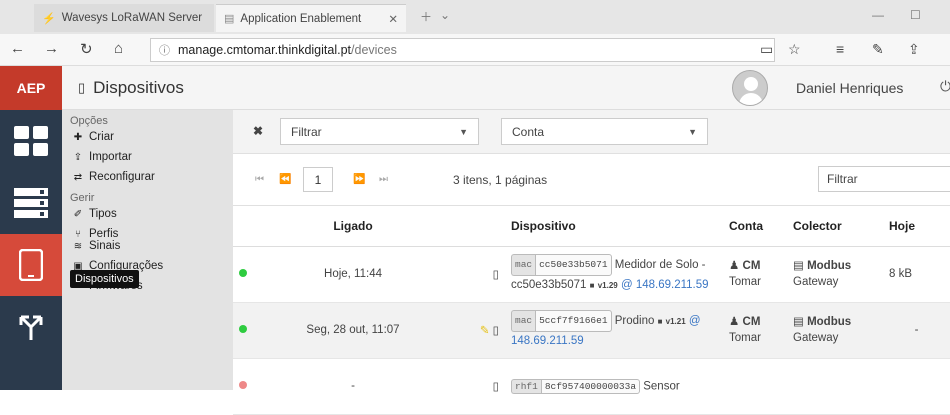 The width and height of the screenshot is (950, 415). Describe the element at coordinates (473, 330) in the screenshot. I see `actions-cell: ✎ ▯` at that location.